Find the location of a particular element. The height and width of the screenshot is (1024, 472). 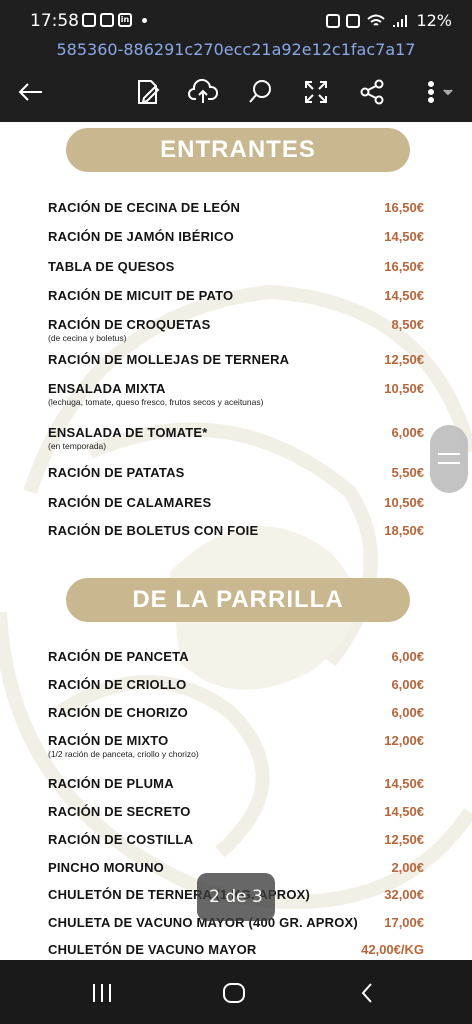

menu-item: RACIÓN DE CALAMARES 10,50€ is located at coordinates (238, 502).